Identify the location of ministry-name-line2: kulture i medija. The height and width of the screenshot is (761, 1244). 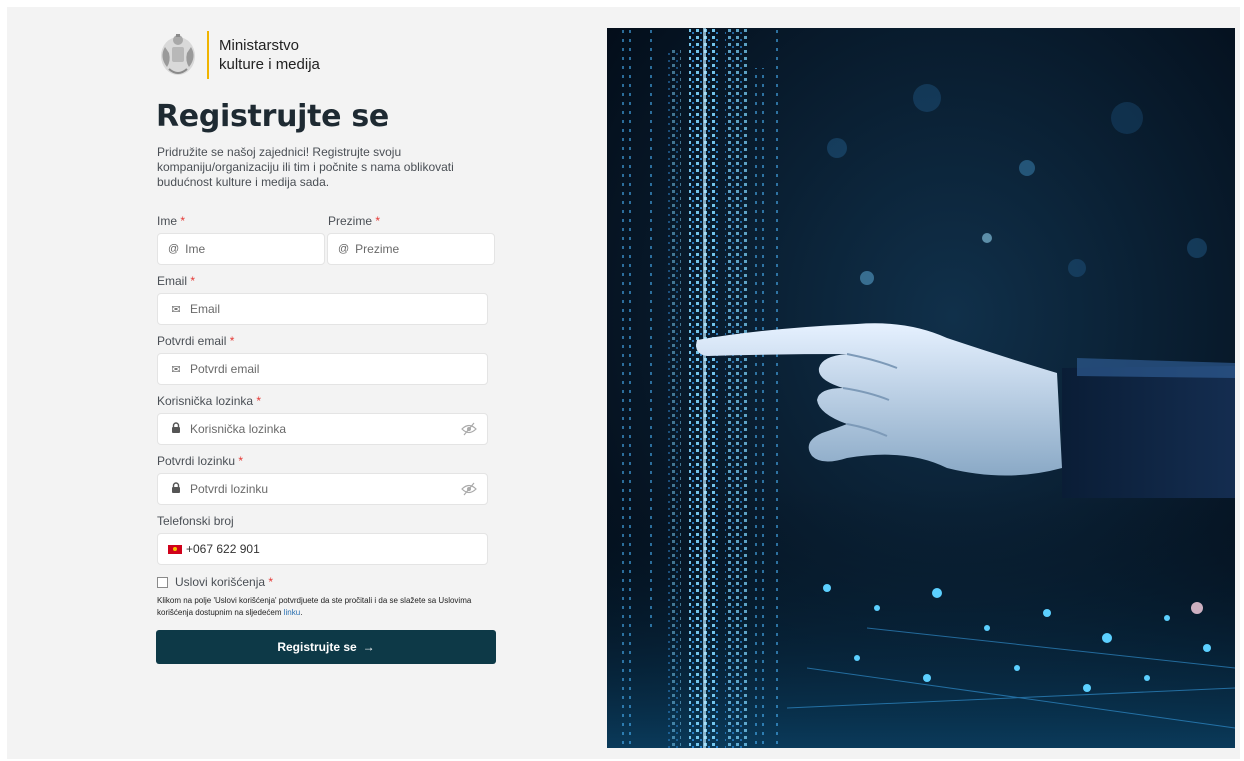
(269, 64).